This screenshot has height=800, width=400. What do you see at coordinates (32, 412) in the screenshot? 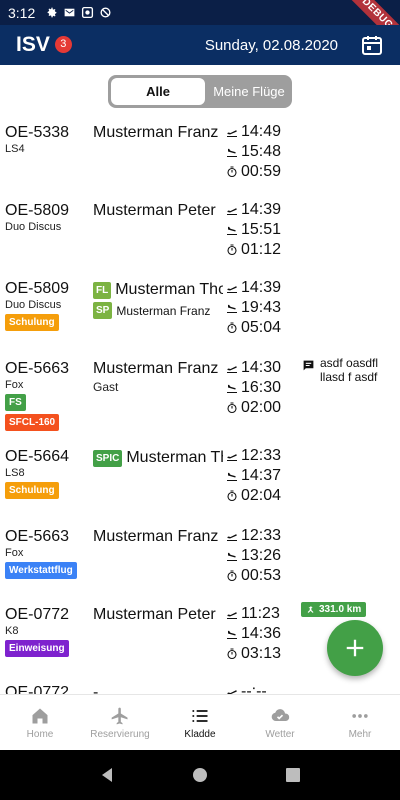
I see `flight-tags: FS SFCL-160` at bounding box center [32, 412].